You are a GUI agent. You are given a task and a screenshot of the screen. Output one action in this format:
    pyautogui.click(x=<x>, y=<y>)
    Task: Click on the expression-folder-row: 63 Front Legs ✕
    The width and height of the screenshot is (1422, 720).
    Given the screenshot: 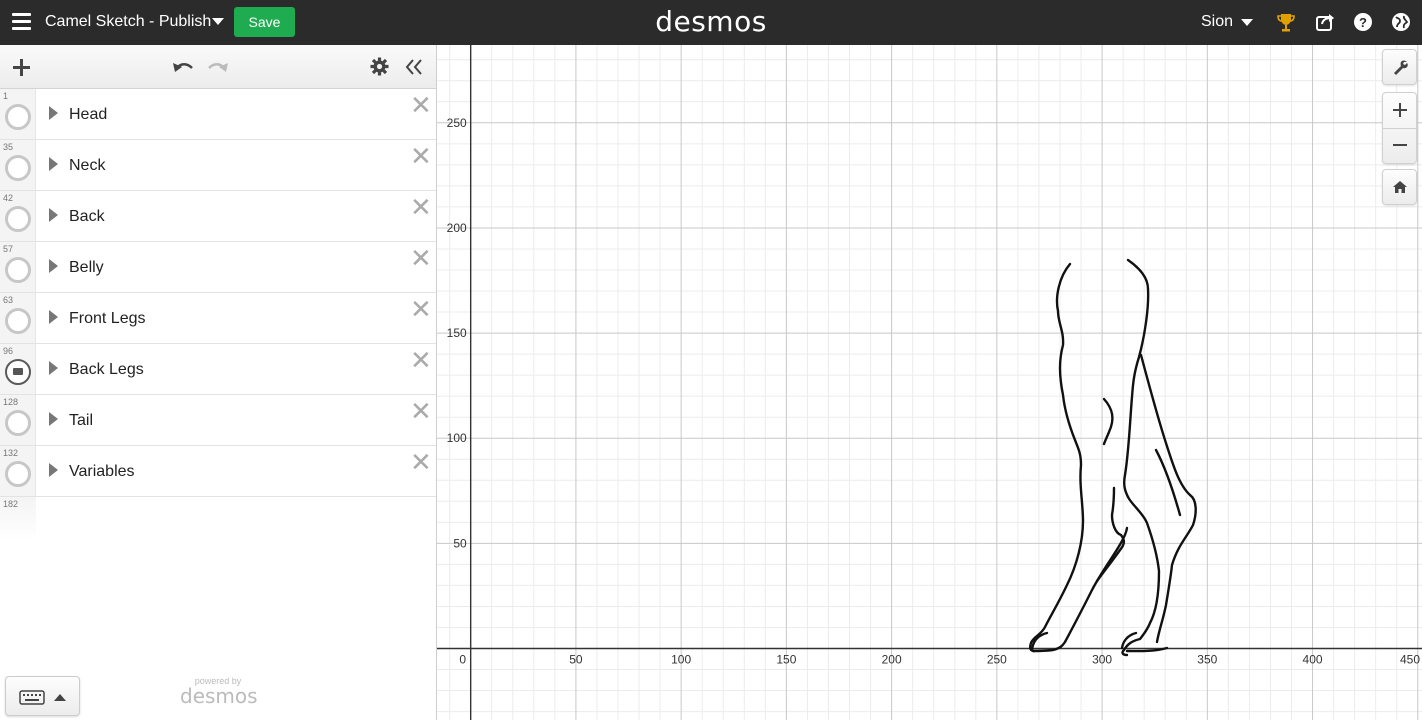 What is the action you would take?
    pyautogui.click(x=218, y=318)
    